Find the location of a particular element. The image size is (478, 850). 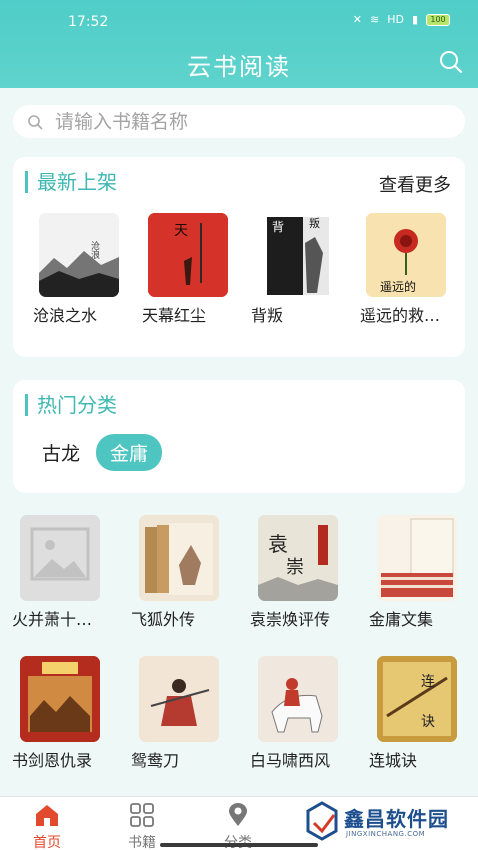

image-placeholder-icon is located at coordinates (60, 558).